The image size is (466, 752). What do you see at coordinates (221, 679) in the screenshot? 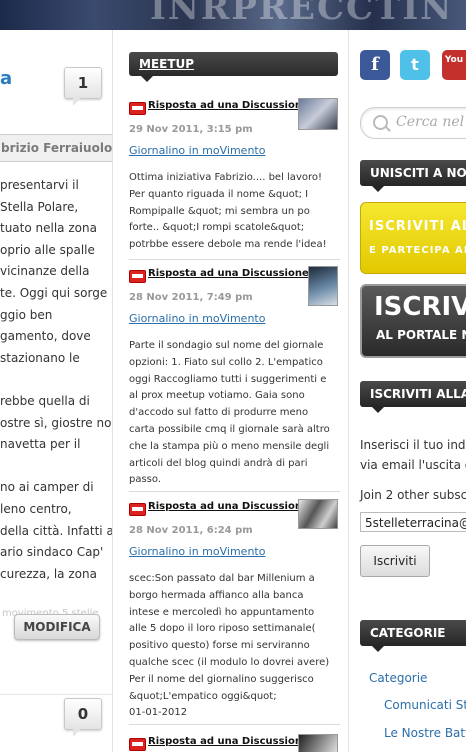
I see `feed-body-line: Per il nome del giornalino suggerisco` at bounding box center [221, 679].